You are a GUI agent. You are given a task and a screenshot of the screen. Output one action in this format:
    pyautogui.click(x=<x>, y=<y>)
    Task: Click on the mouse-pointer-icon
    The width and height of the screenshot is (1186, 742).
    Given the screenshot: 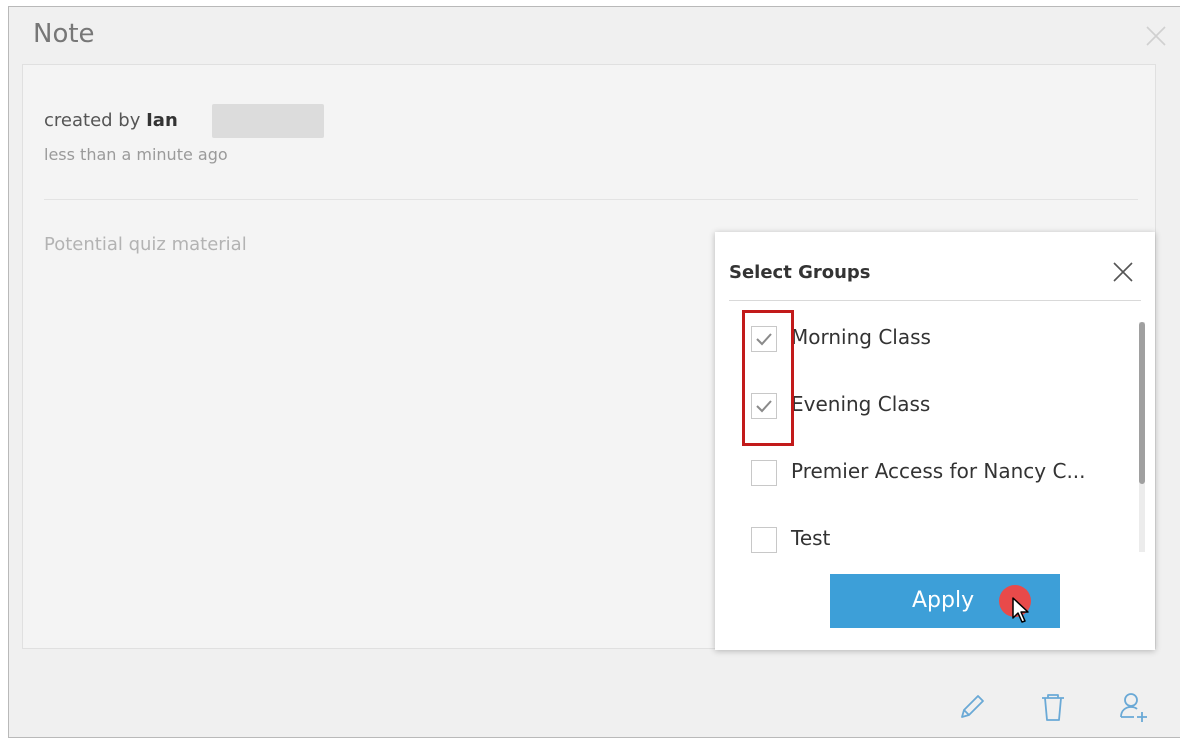 What is the action you would take?
    pyautogui.click(x=1022, y=612)
    